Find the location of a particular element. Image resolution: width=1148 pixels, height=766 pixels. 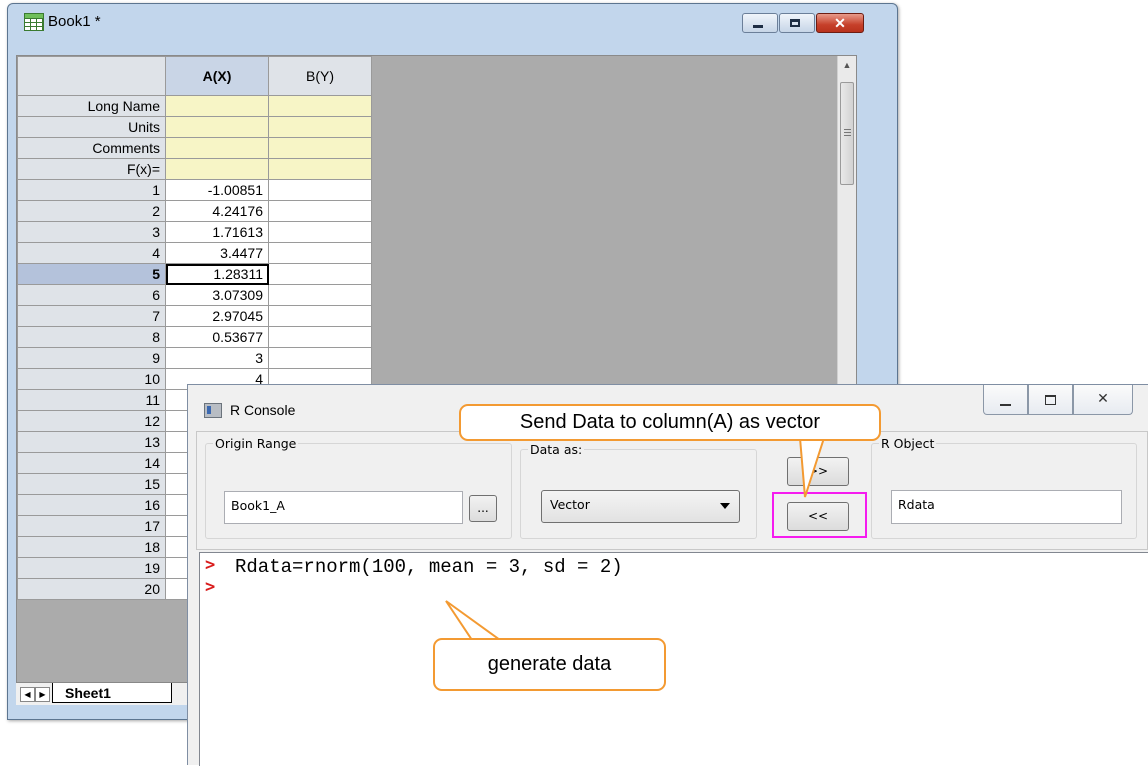

send-data-callout: Send Data to column(A) as vector is located at coordinates (670, 422).